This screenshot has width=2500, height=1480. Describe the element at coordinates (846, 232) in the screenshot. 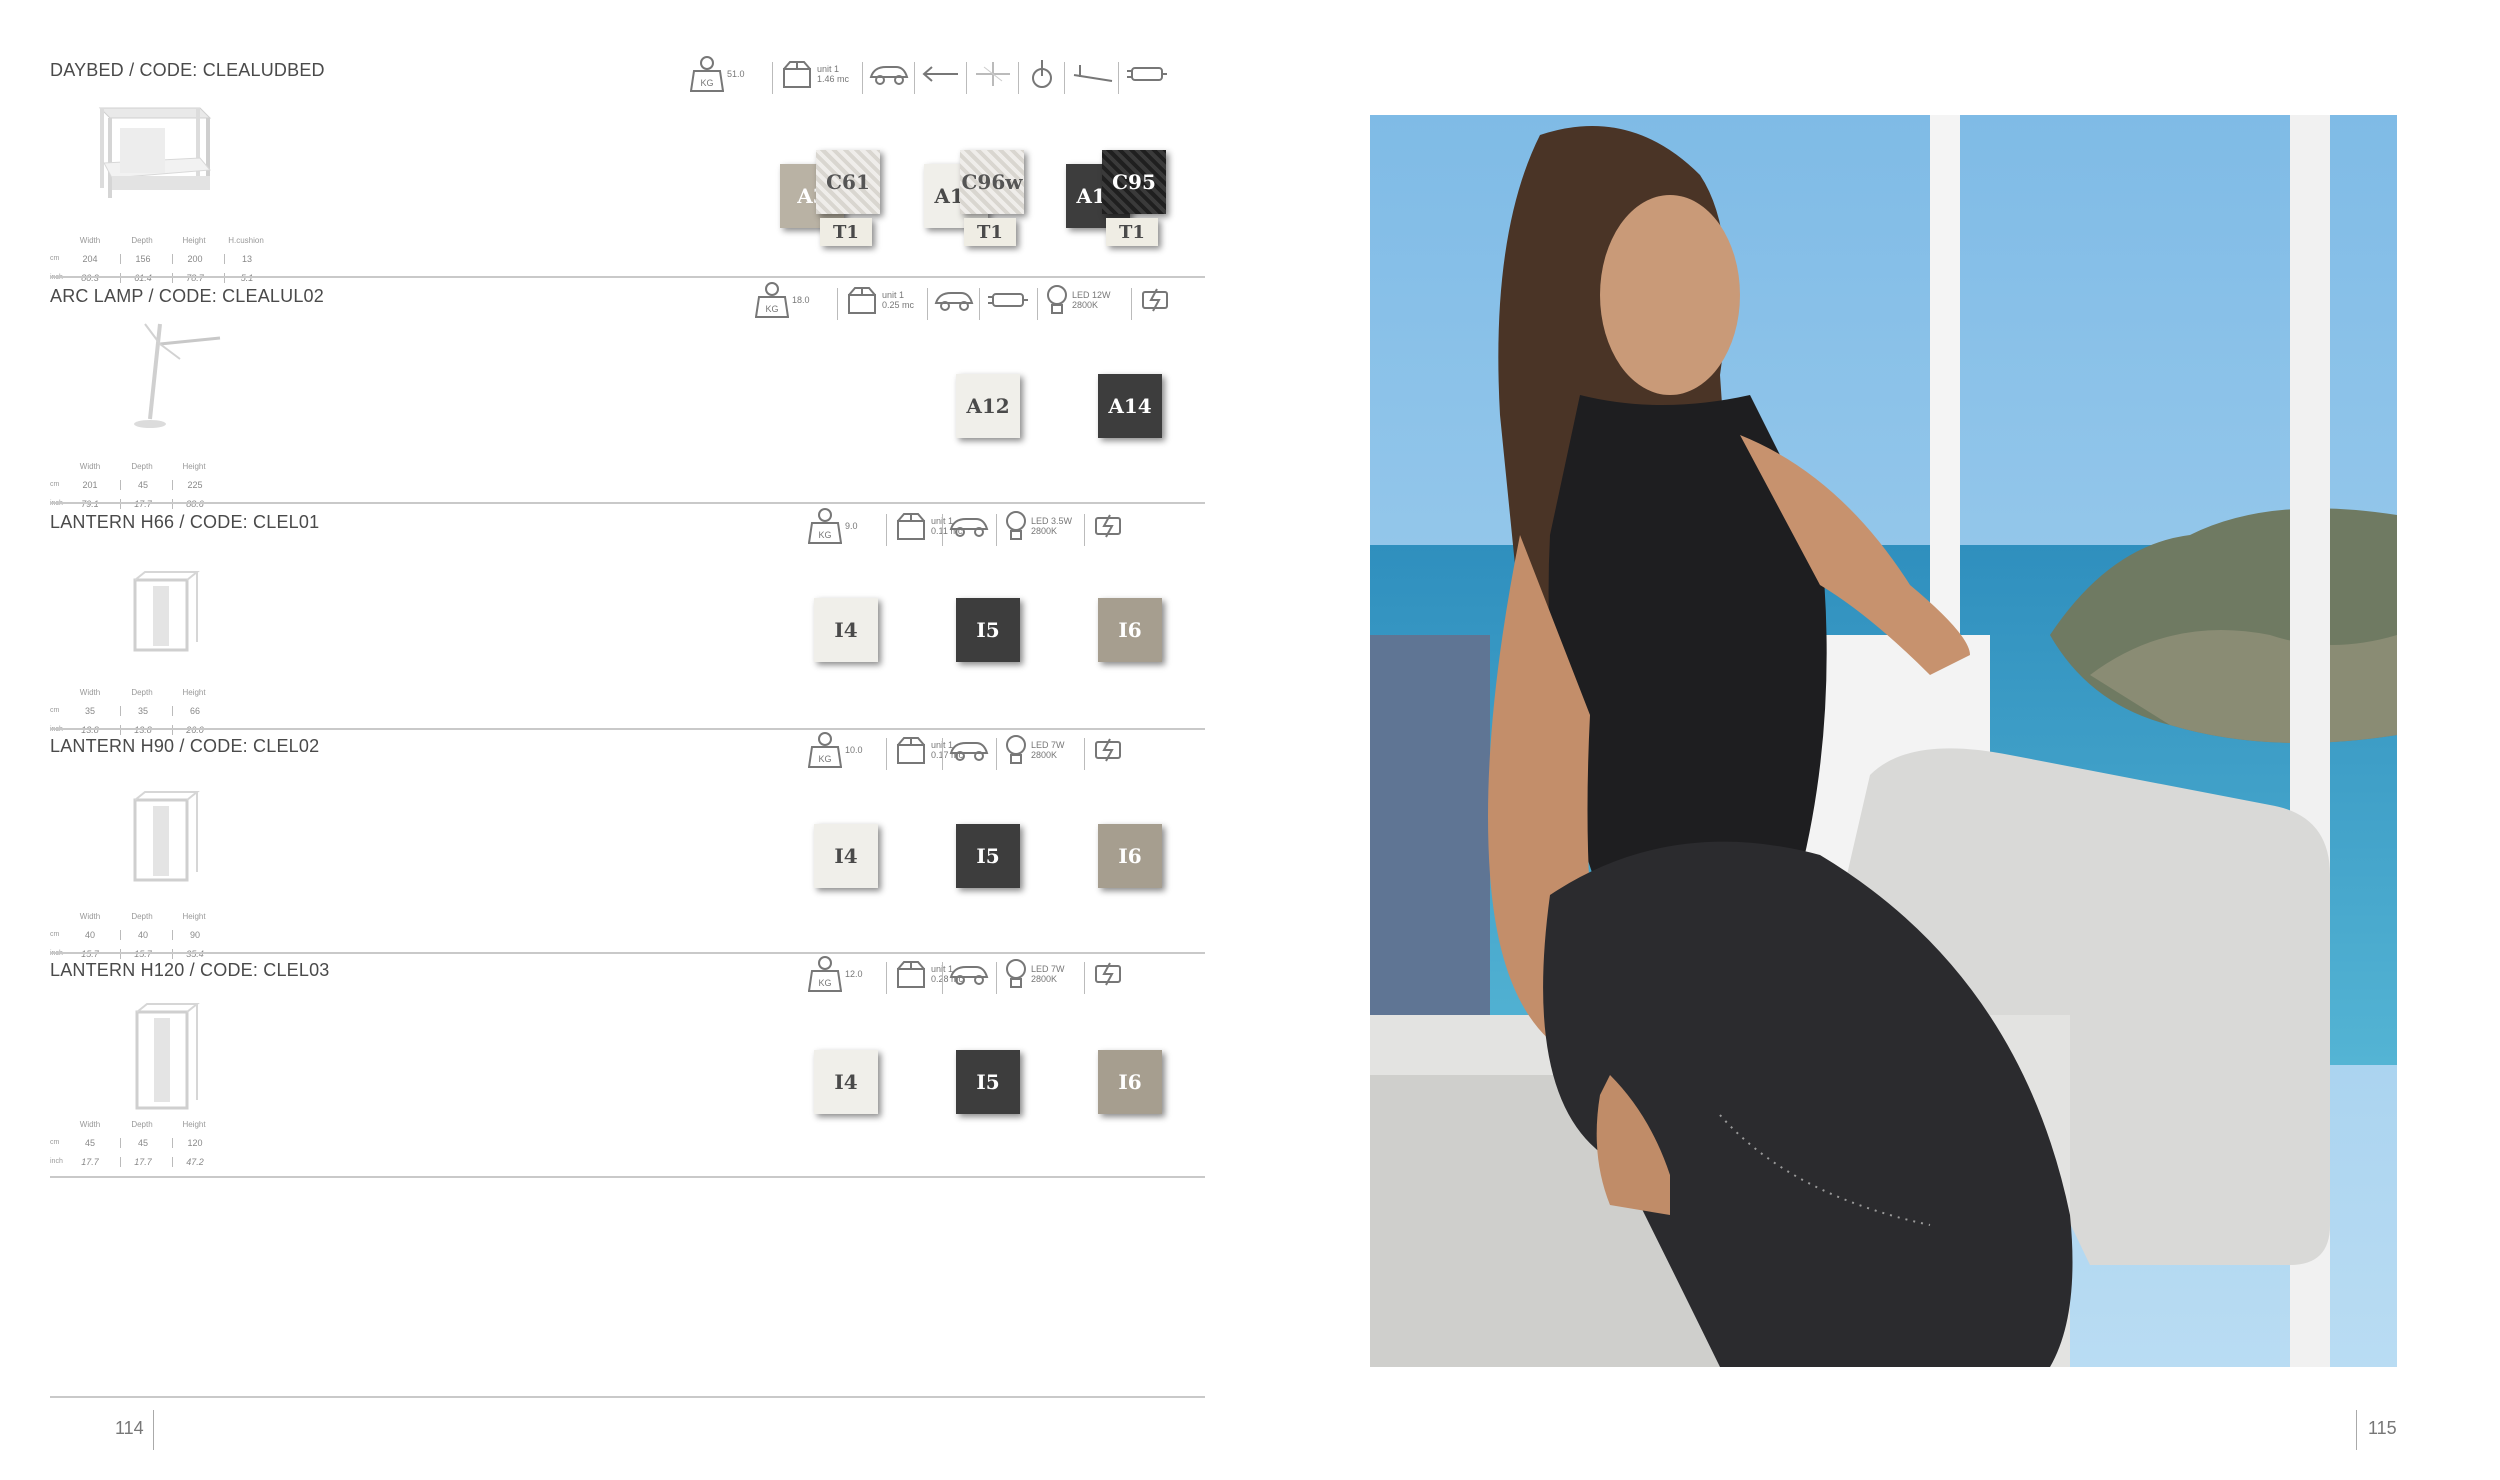

I see `swatch-fabric: T1` at that location.